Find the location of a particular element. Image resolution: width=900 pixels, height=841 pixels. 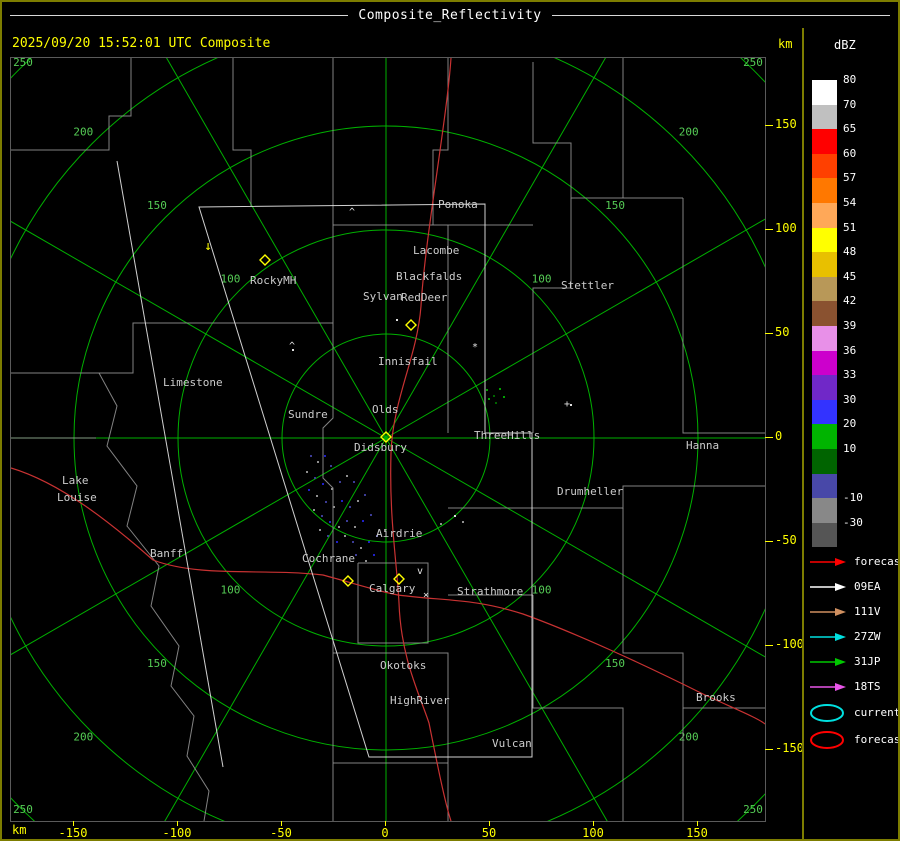

dbz-band-label: -30 is located at coordinates (853, 522).